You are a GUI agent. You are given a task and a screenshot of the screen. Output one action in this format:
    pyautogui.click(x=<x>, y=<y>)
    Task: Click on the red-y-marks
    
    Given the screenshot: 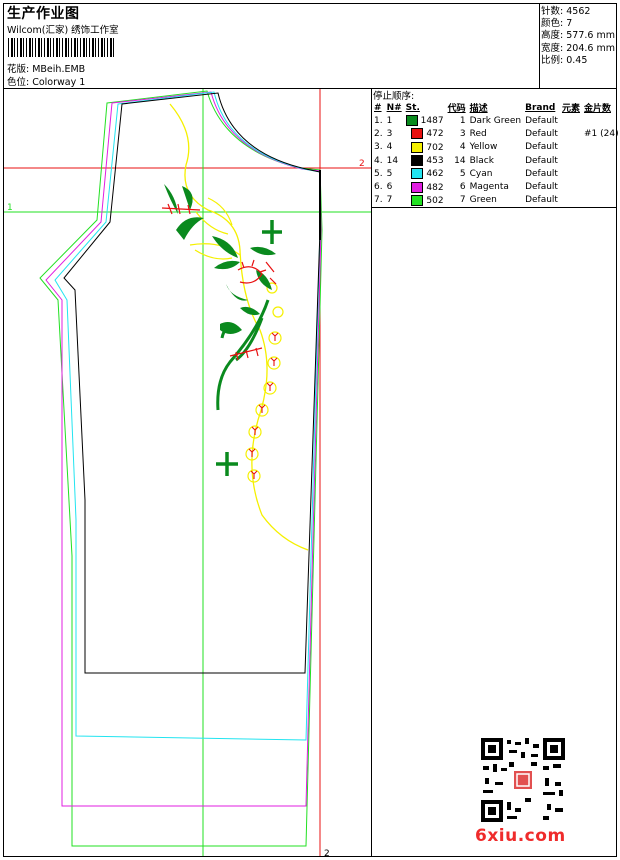 What is the action you would take?
    pyautogui.click(x=263, y=405)
    